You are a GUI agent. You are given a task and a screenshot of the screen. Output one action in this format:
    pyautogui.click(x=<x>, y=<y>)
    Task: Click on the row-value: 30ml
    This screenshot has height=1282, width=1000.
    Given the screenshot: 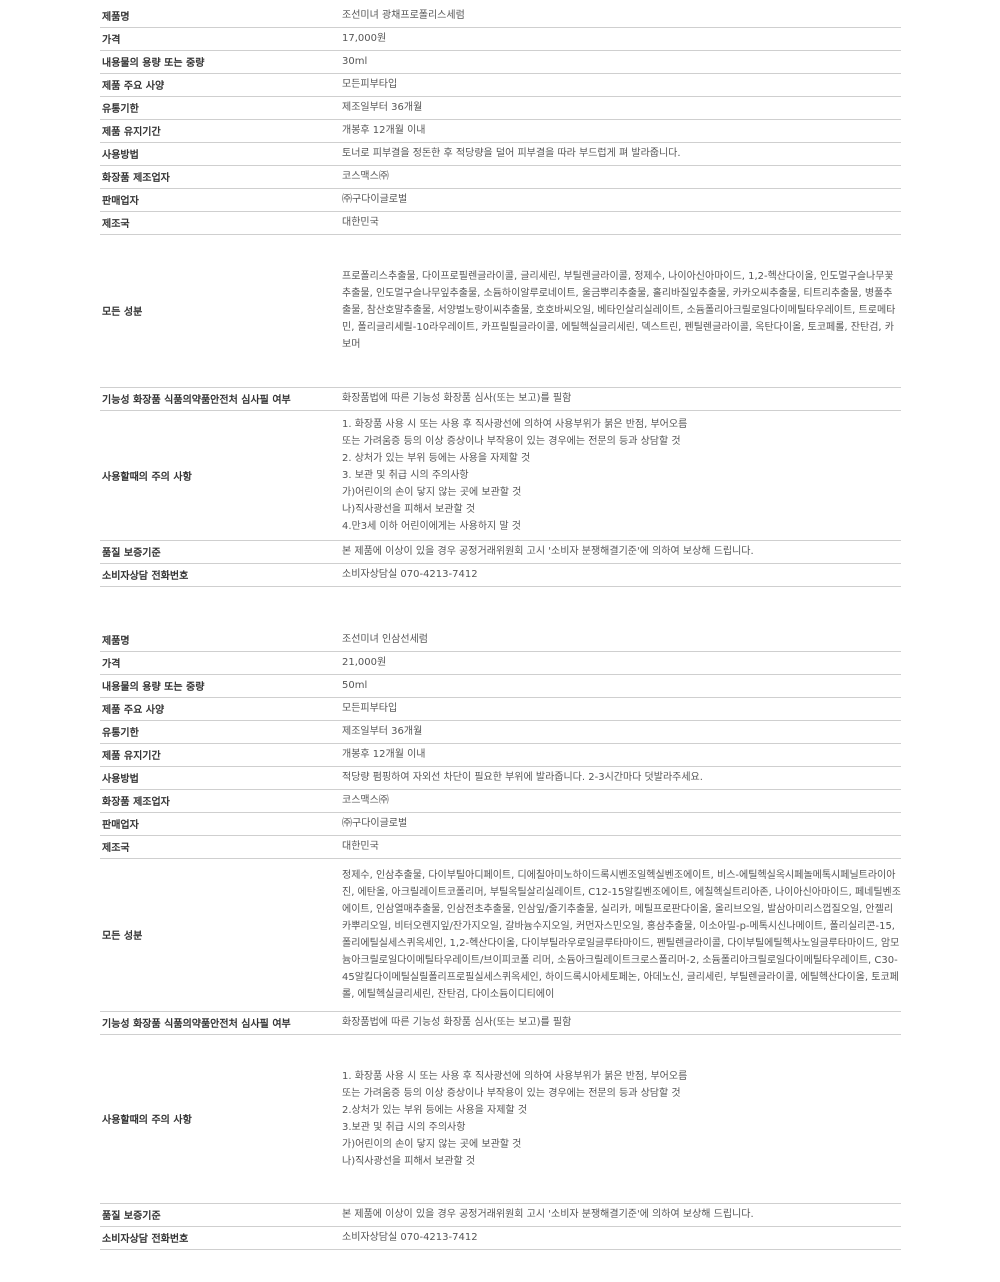 What is the action you would take?
    pyautogui.click(x=621, y=62)
    